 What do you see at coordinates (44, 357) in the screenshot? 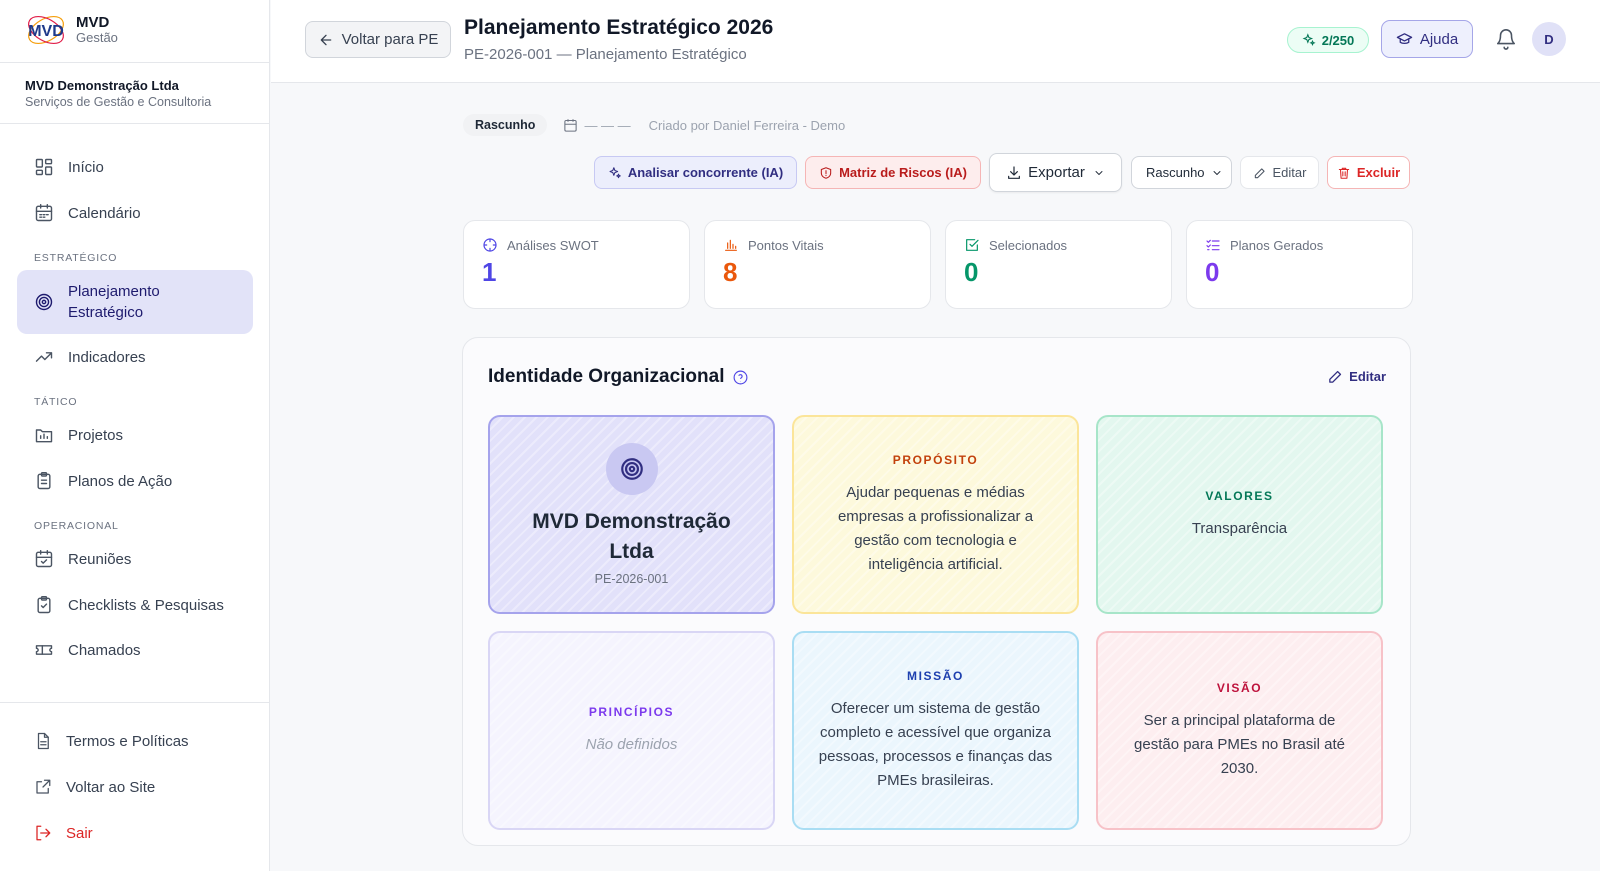
I see `trending-up-icon` at bounding box center [44, 357].